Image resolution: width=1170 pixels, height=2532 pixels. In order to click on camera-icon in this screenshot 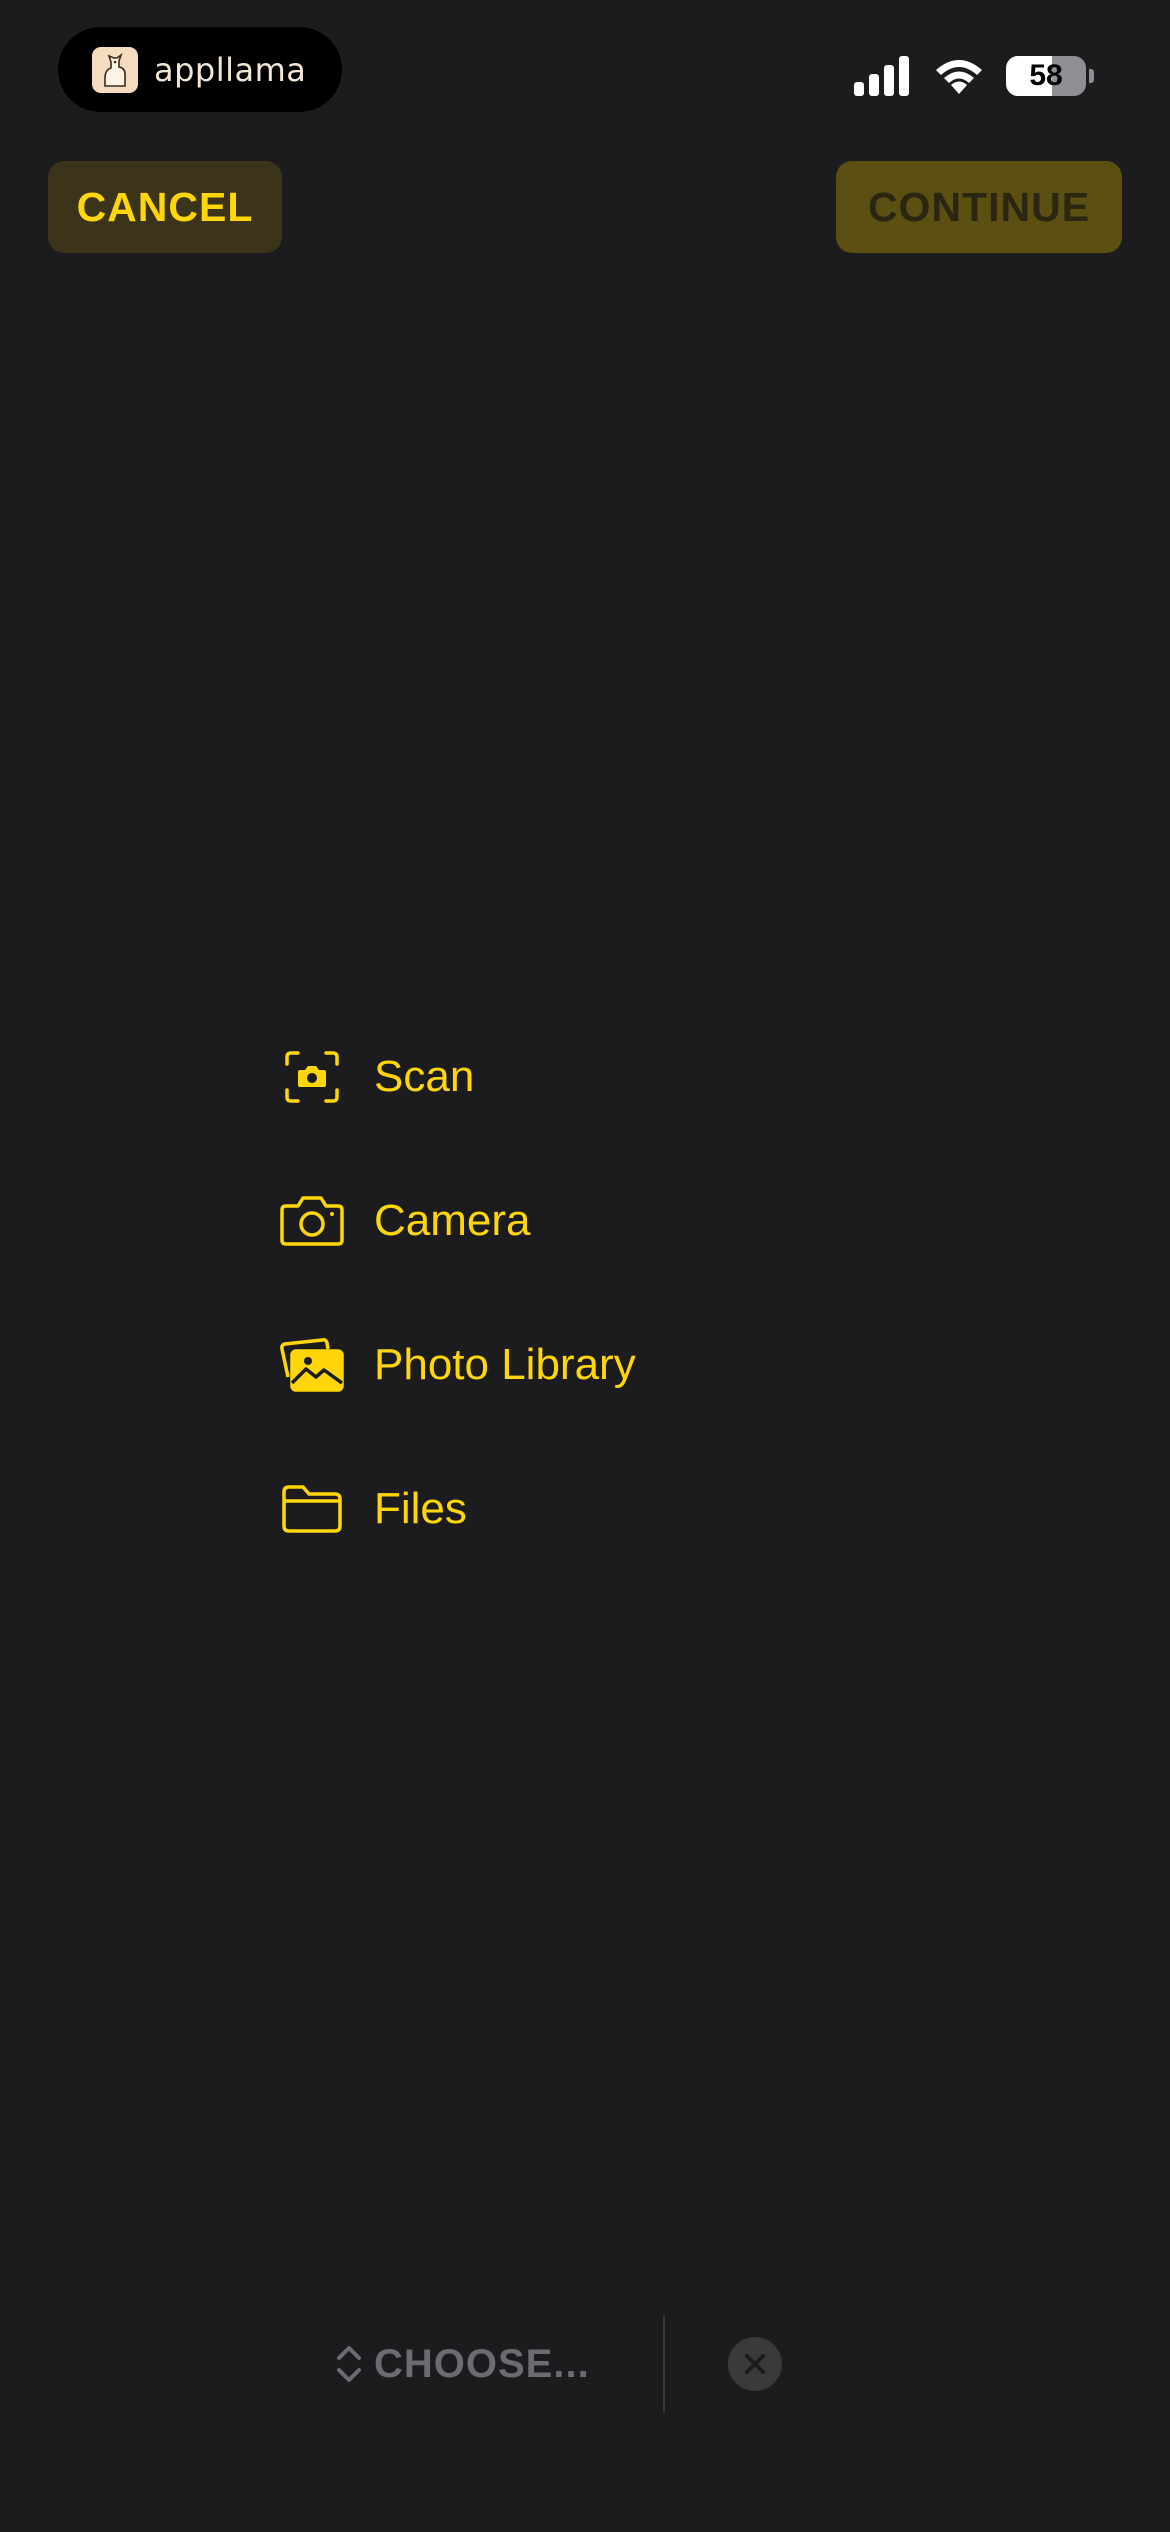, I will do `click(312, 1221)`.